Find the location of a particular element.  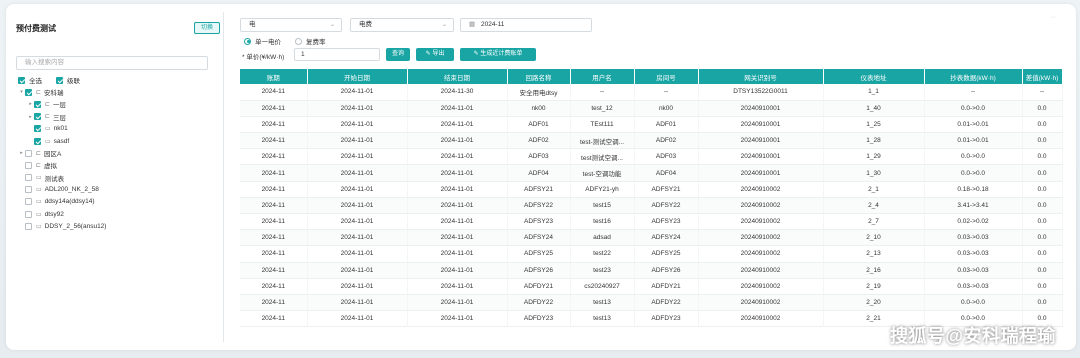

tree-item: ▭ 测试表 is located at coordinates (118, 178).